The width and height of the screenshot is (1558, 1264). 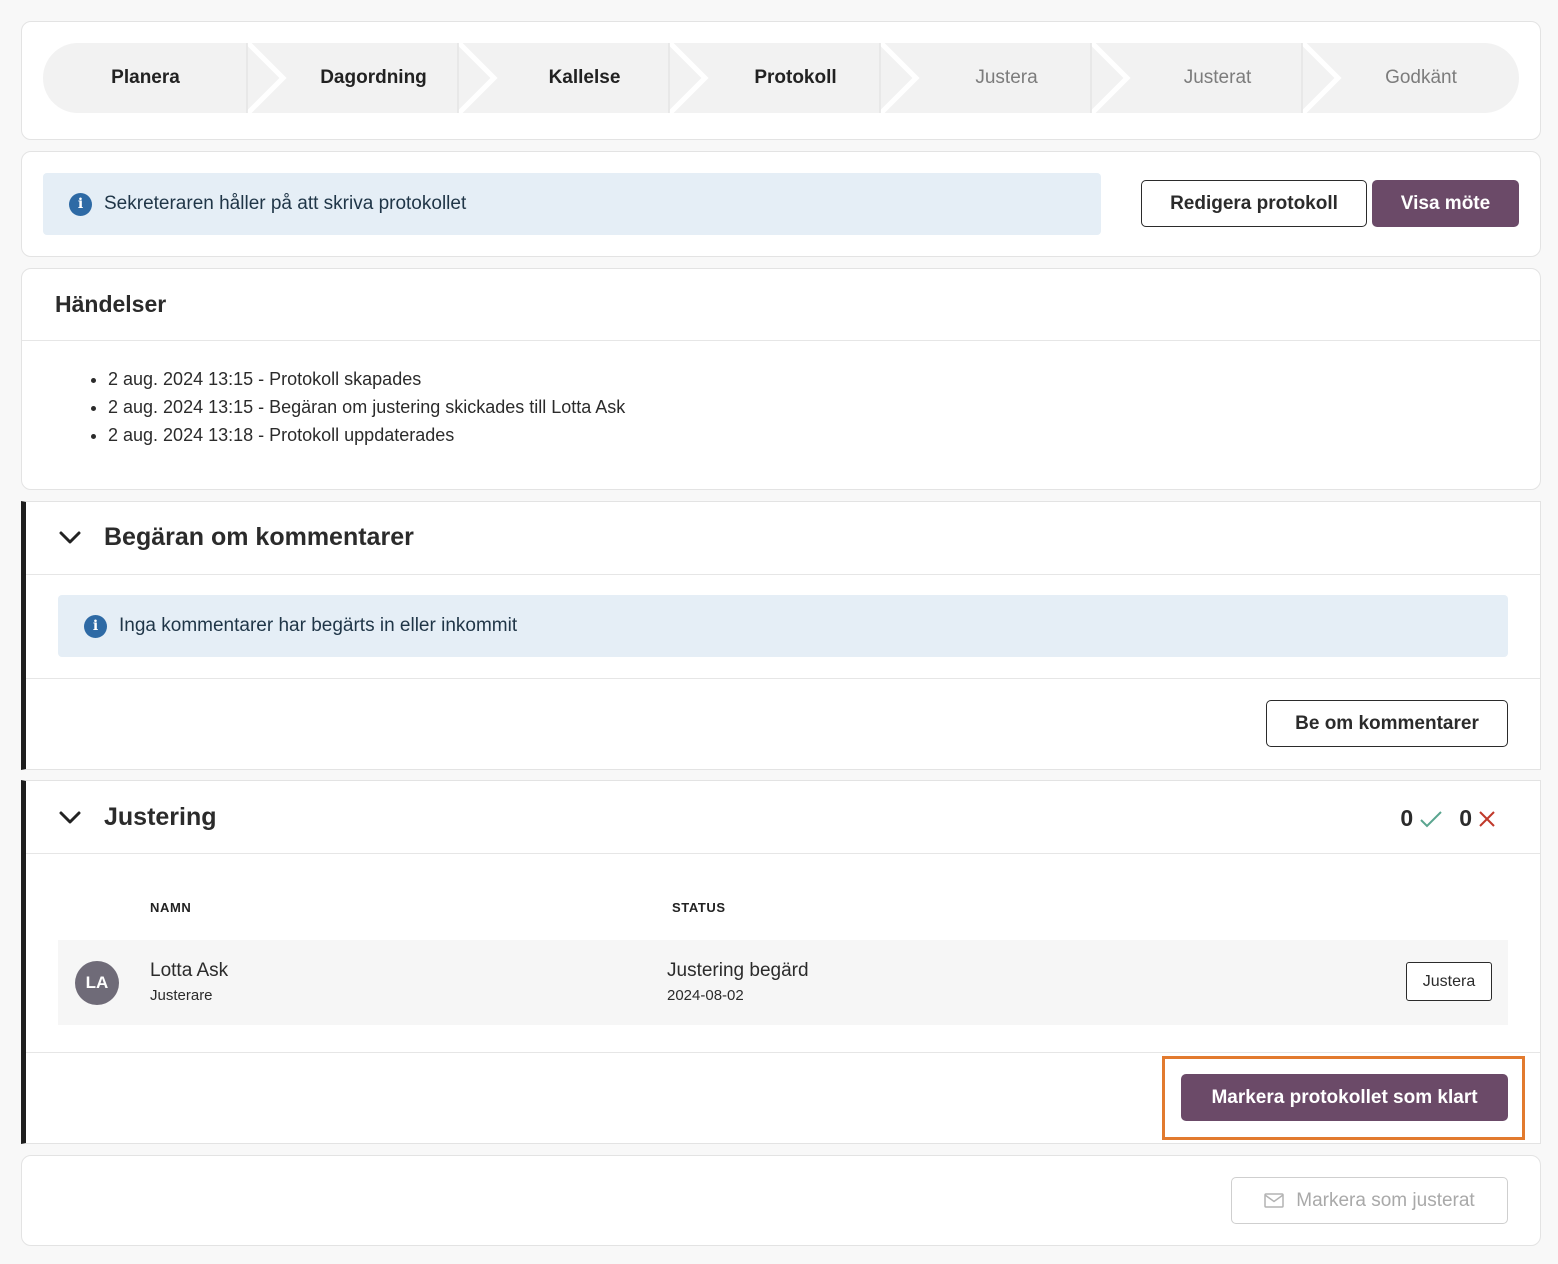 I want to click on step-protokoll: Protokoll, so click(x=795, y=78).